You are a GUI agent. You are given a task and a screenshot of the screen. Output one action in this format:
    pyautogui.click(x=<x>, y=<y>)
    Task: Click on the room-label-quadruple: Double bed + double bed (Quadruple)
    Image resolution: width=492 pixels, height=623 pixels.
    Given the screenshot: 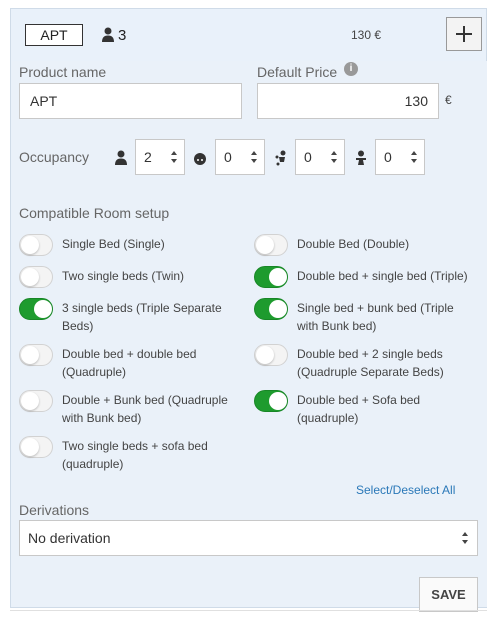 What is the action you would take?
    pyautogui.click(x=129, y=363)
    